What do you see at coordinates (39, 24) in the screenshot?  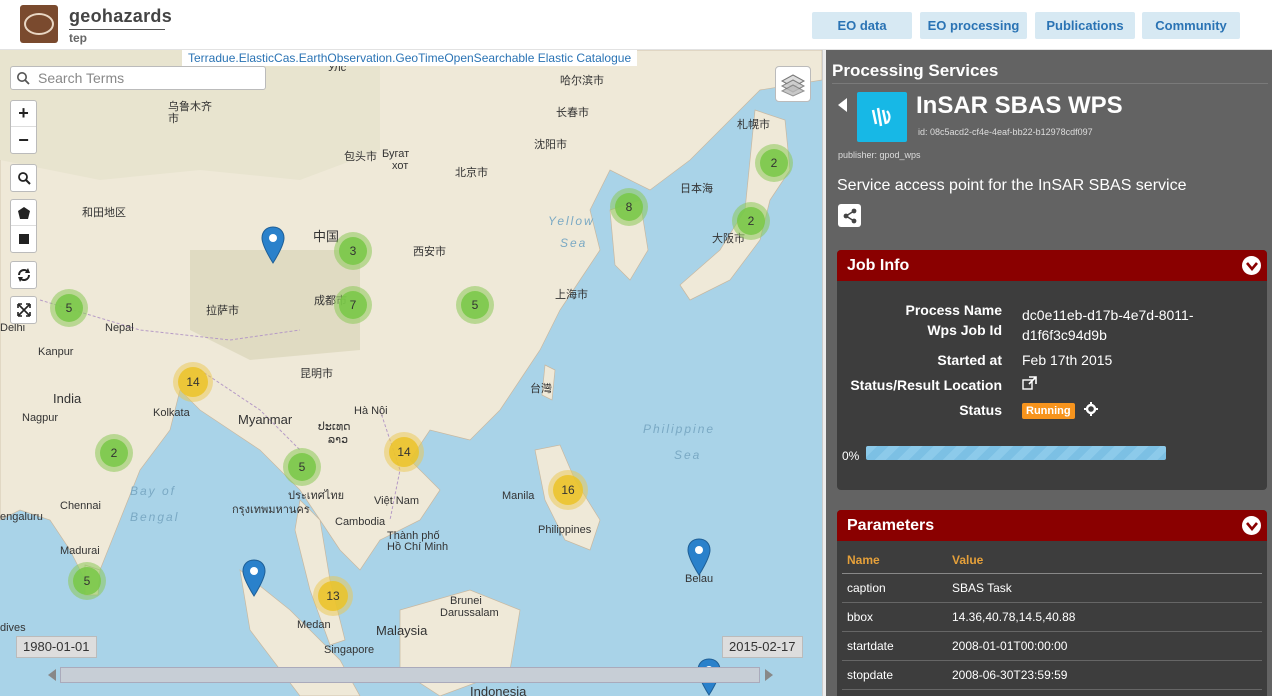 I see `geohazards-logo` at bounding box center [39, 24].